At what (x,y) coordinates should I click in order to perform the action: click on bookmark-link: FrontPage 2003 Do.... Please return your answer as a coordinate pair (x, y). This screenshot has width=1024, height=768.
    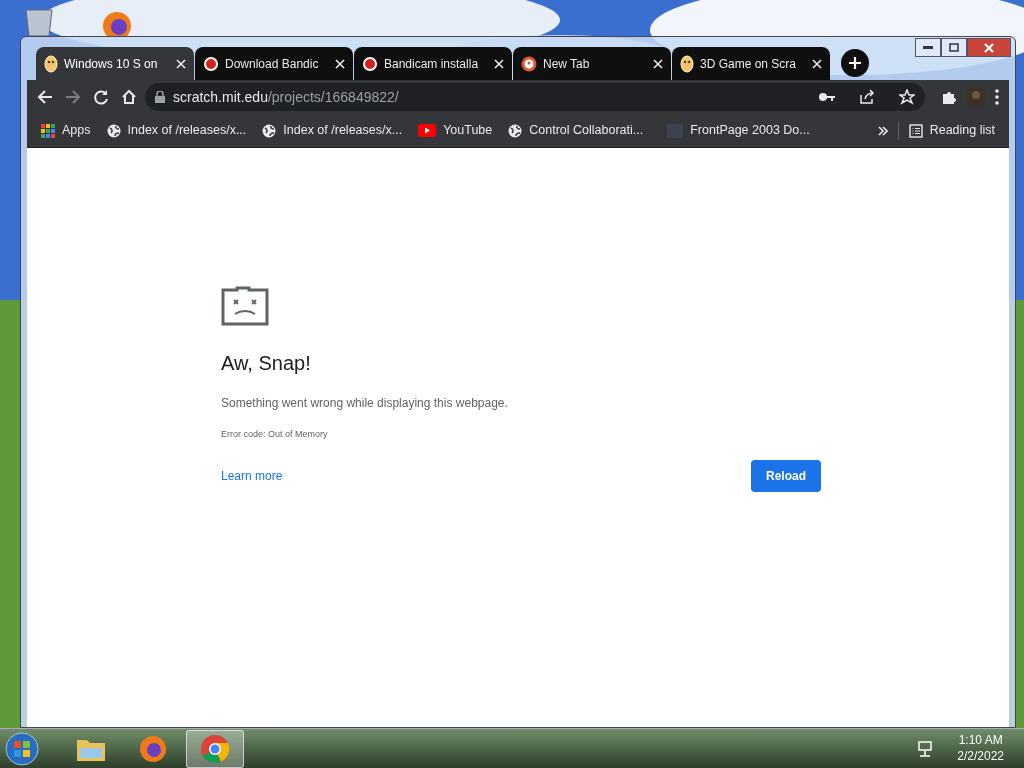
    Looking at the image, I should click on (738, 130).